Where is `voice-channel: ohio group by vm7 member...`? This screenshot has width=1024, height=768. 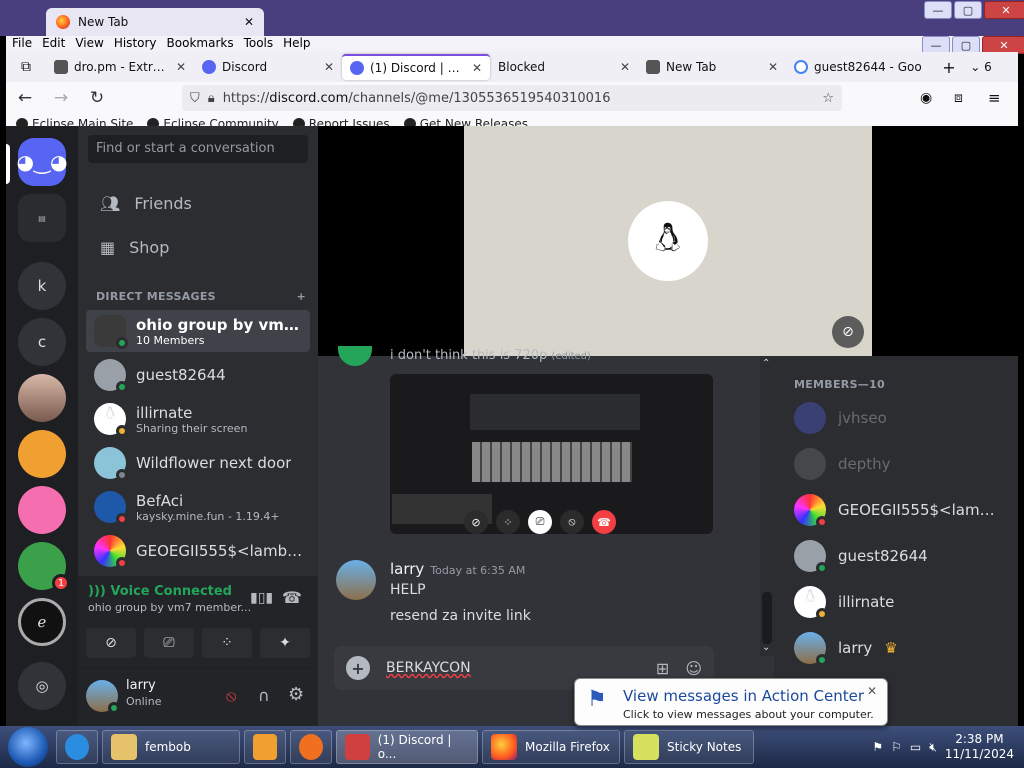
voice-channel: ohio group by vm7 member... is located at coordinates (169, 607).